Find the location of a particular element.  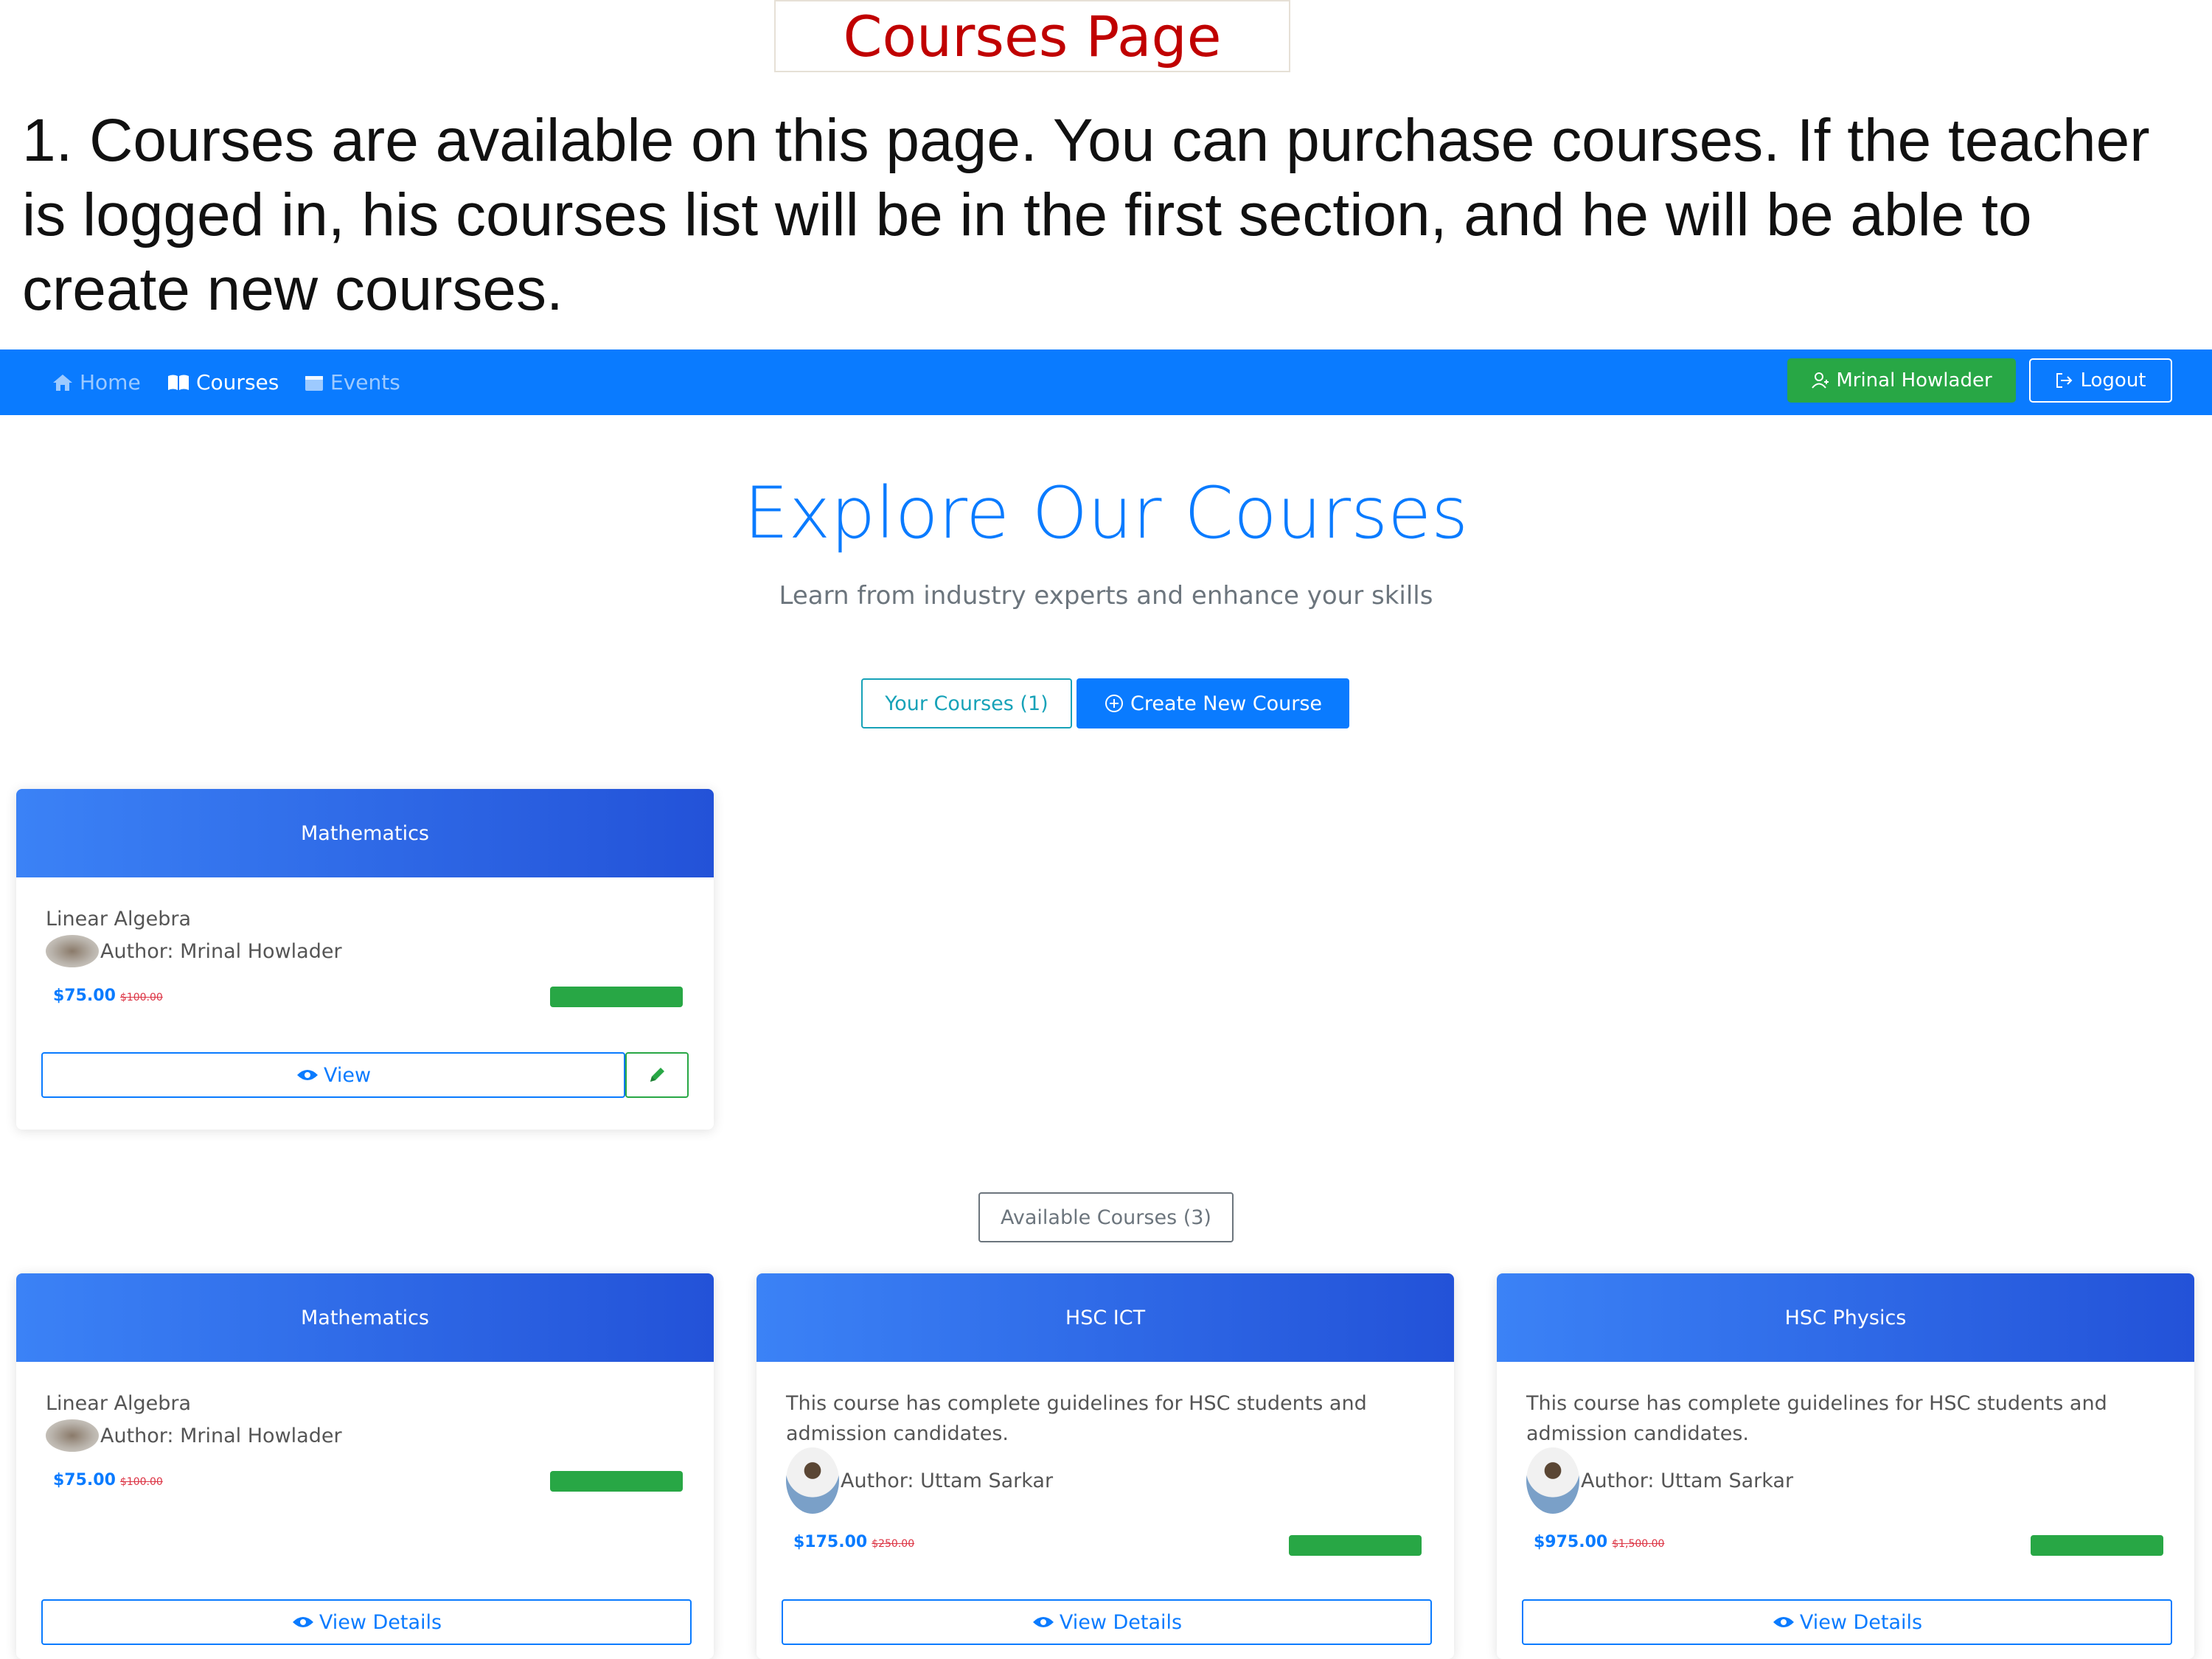

home-icon is located at coordinates (62, 382).